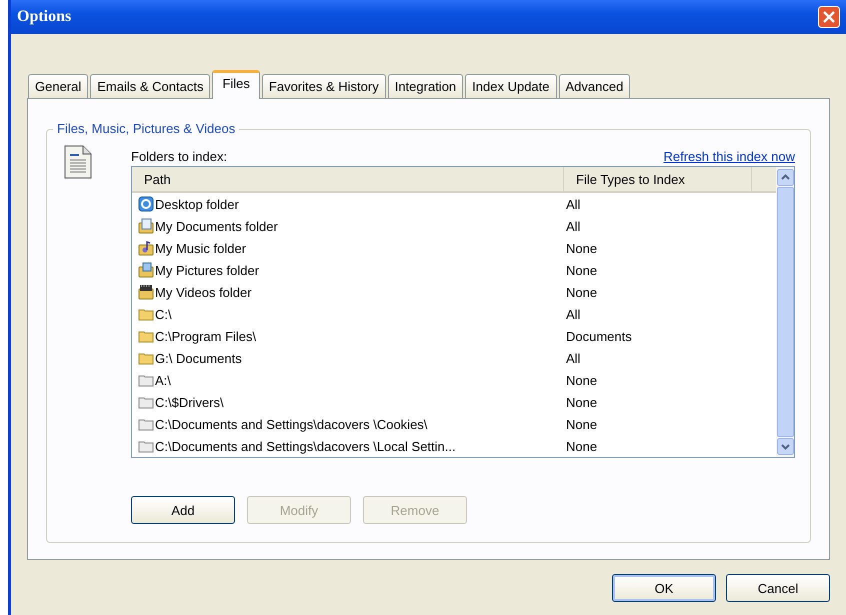 This screenshot has width=846, height=615. Describe the element at coordinates (216, 226) in the screenshot. I see `path-cell: My Documents folder` at that location.